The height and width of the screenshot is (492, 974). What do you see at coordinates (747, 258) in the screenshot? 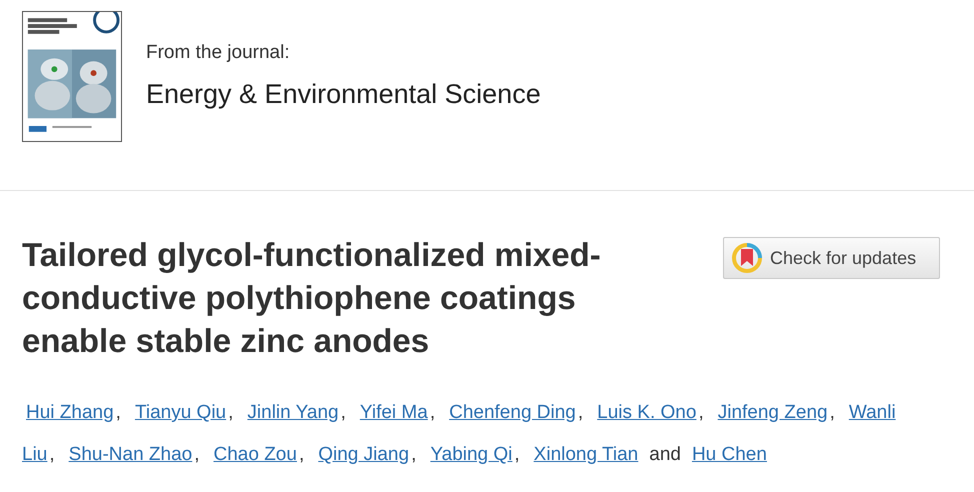
I see `bookmark-icon` at bounding box center [747, 258].